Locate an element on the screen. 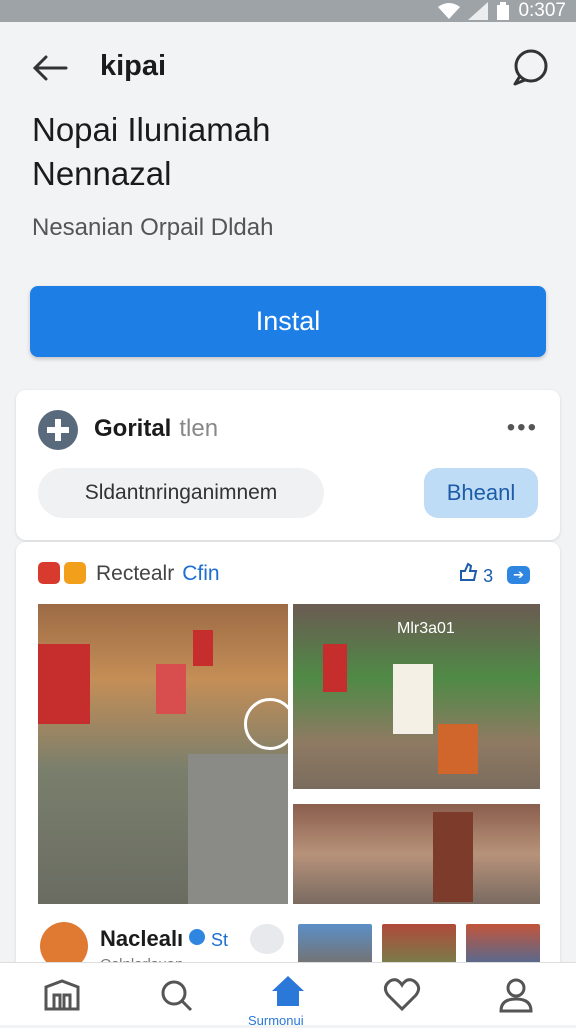  app-name: Gorital tlen is located at coordinates (156, 429).